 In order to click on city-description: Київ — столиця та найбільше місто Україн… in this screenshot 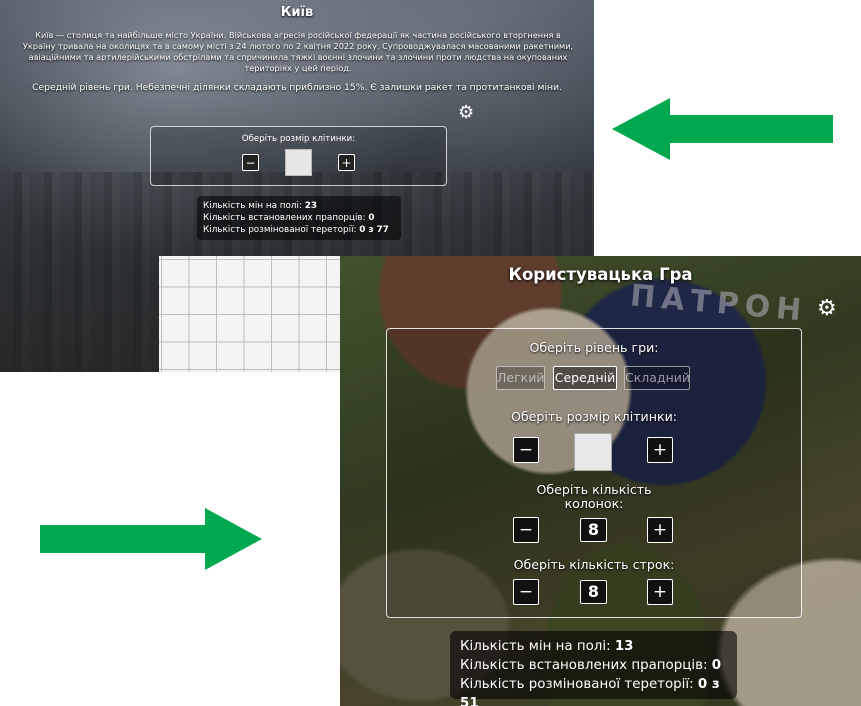, I will do `click(298, 51)`.